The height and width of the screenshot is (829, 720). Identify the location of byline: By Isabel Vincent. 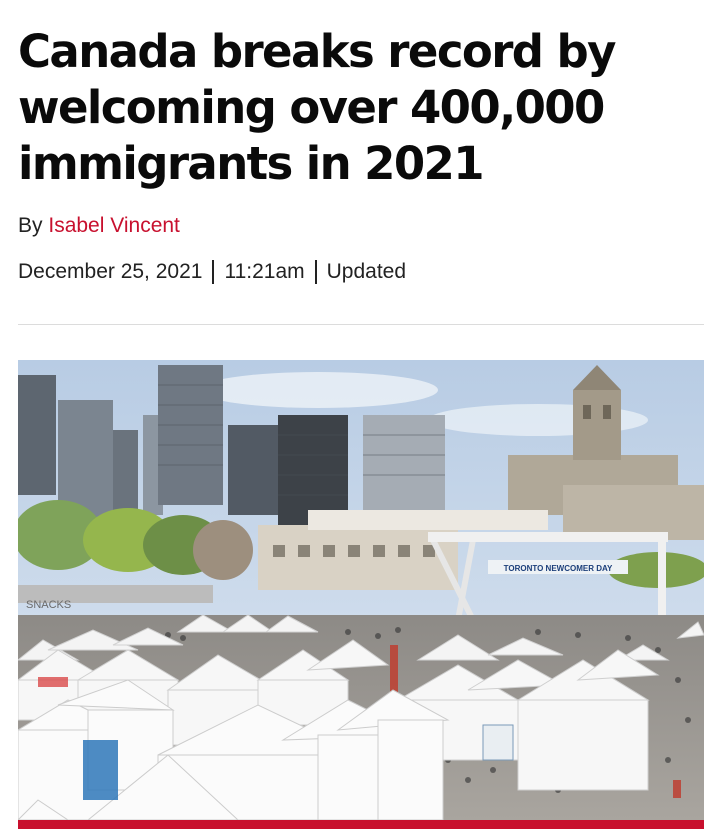
(99, 226).